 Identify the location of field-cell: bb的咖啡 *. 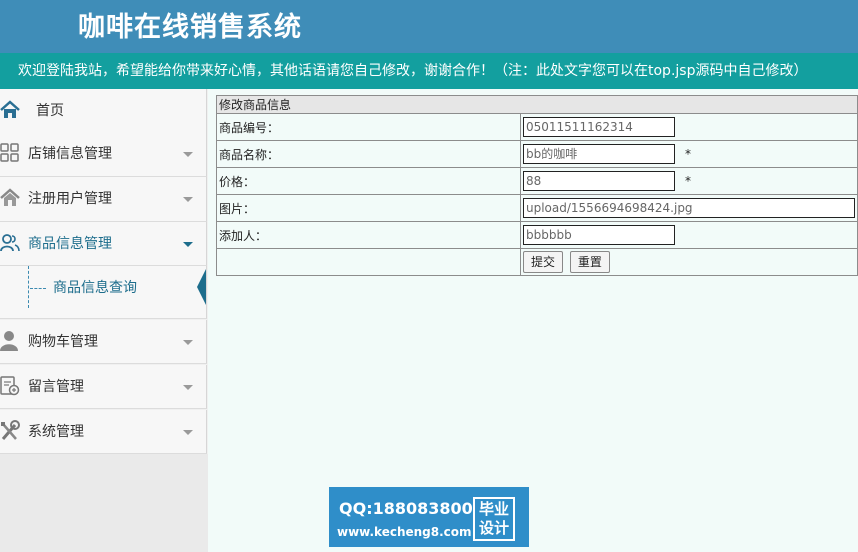
(689, 154).